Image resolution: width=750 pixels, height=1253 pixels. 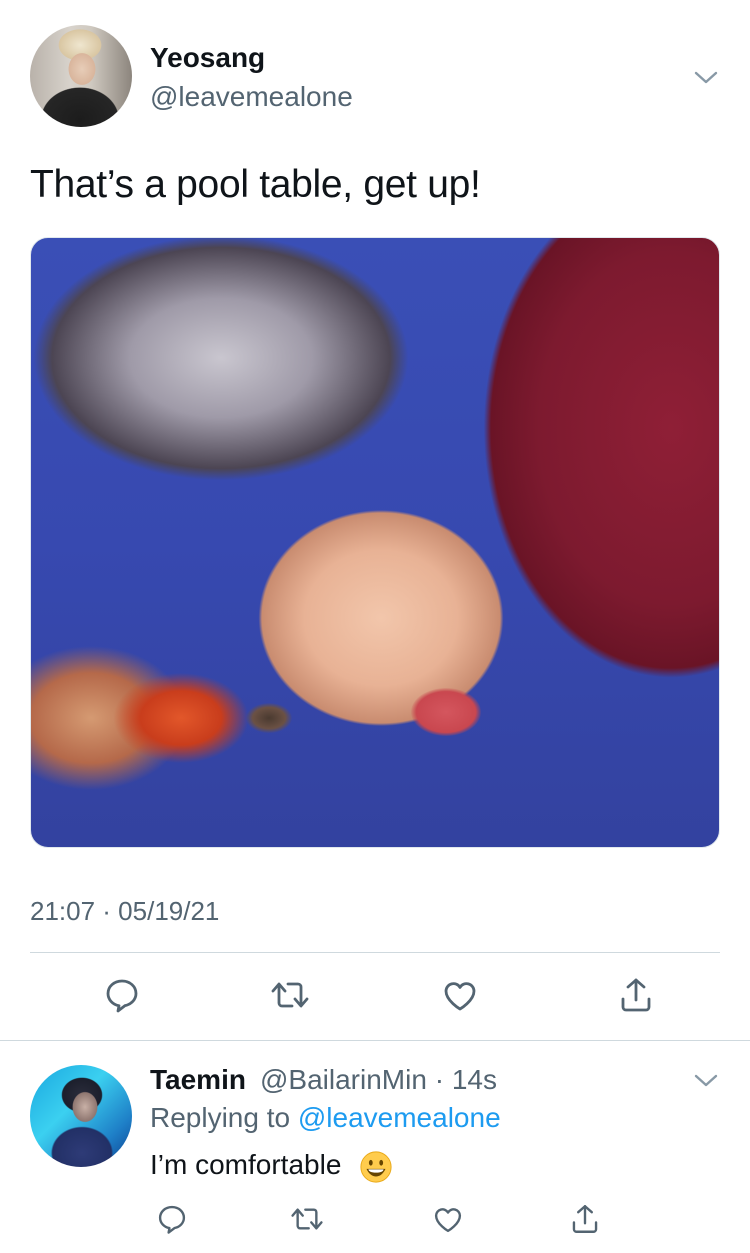 I want to click on reply-retweet-button, so click(x=307, y=1219).